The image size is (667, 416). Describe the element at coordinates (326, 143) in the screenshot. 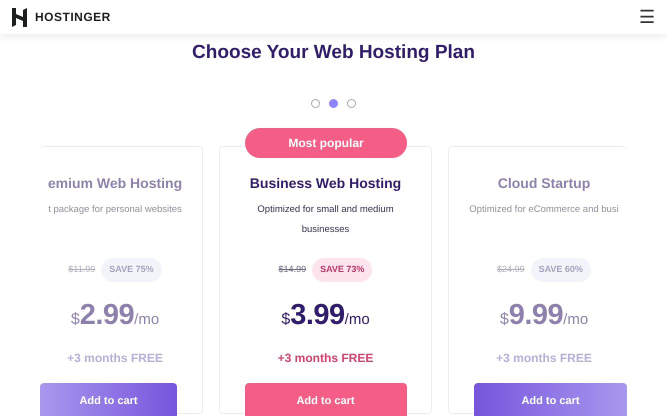

I see `popular-badge: Most popular` at that location.